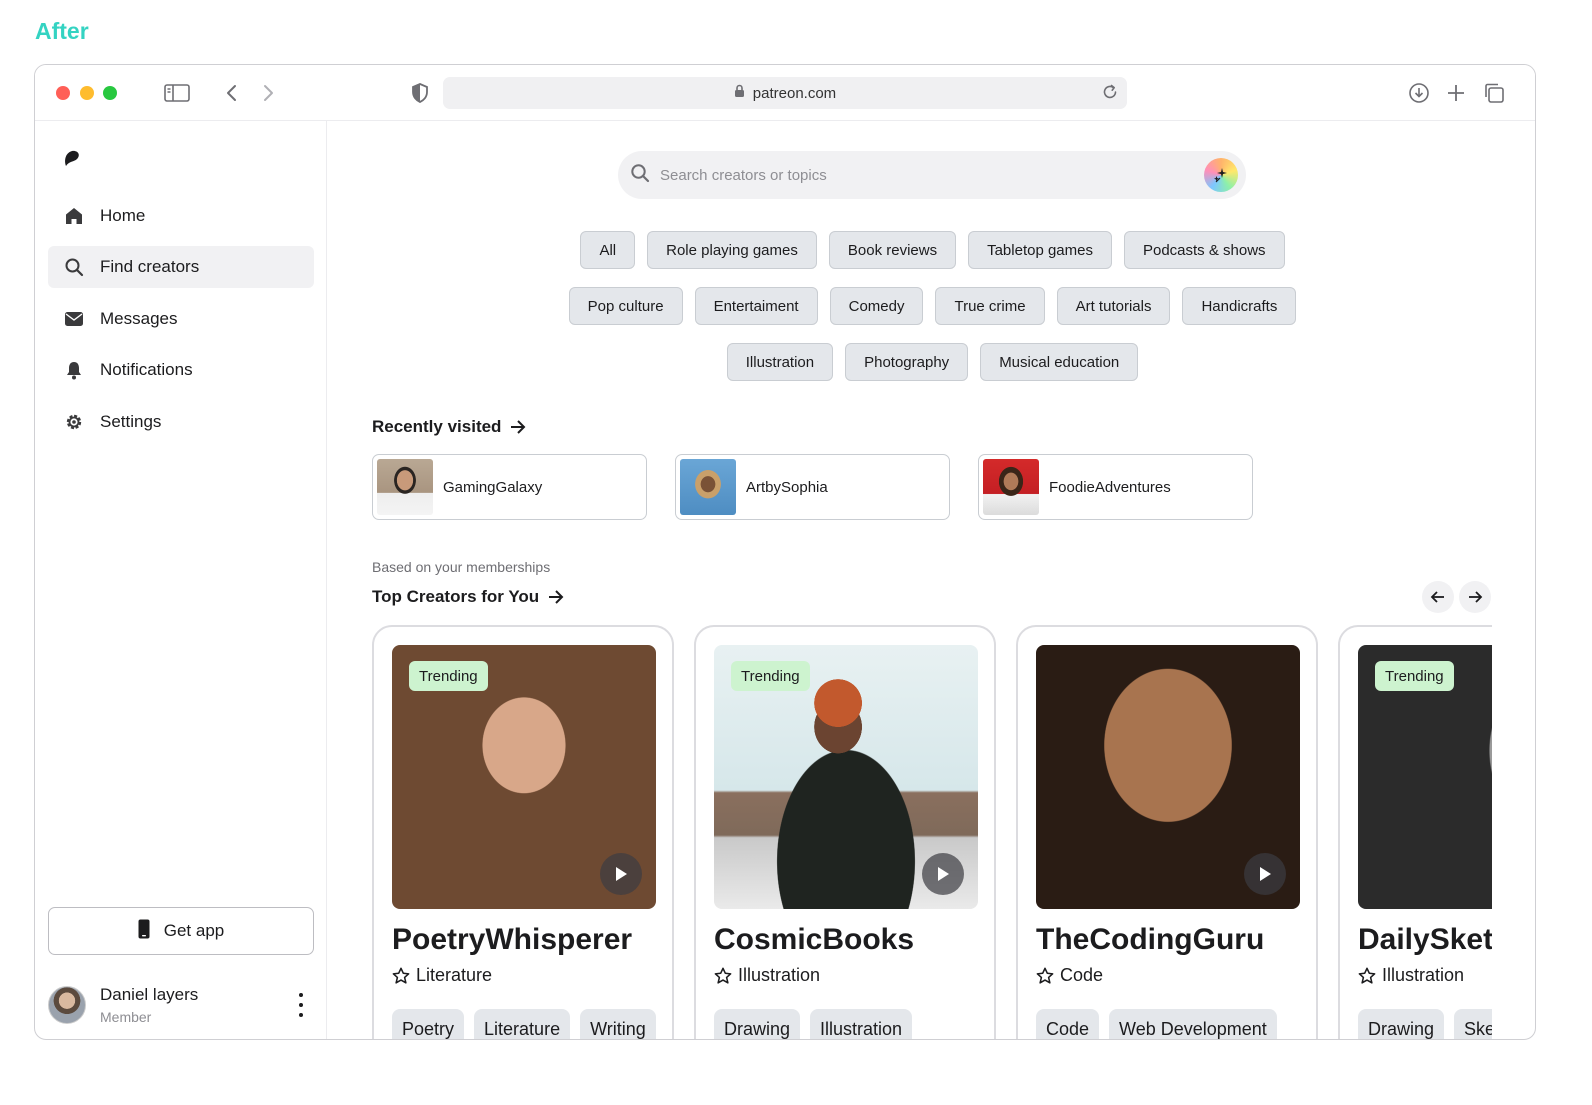 The height and width of the screenshot is (1105, 1592). I want to click on creator-name: ArtbySophia, so click(787, 487).